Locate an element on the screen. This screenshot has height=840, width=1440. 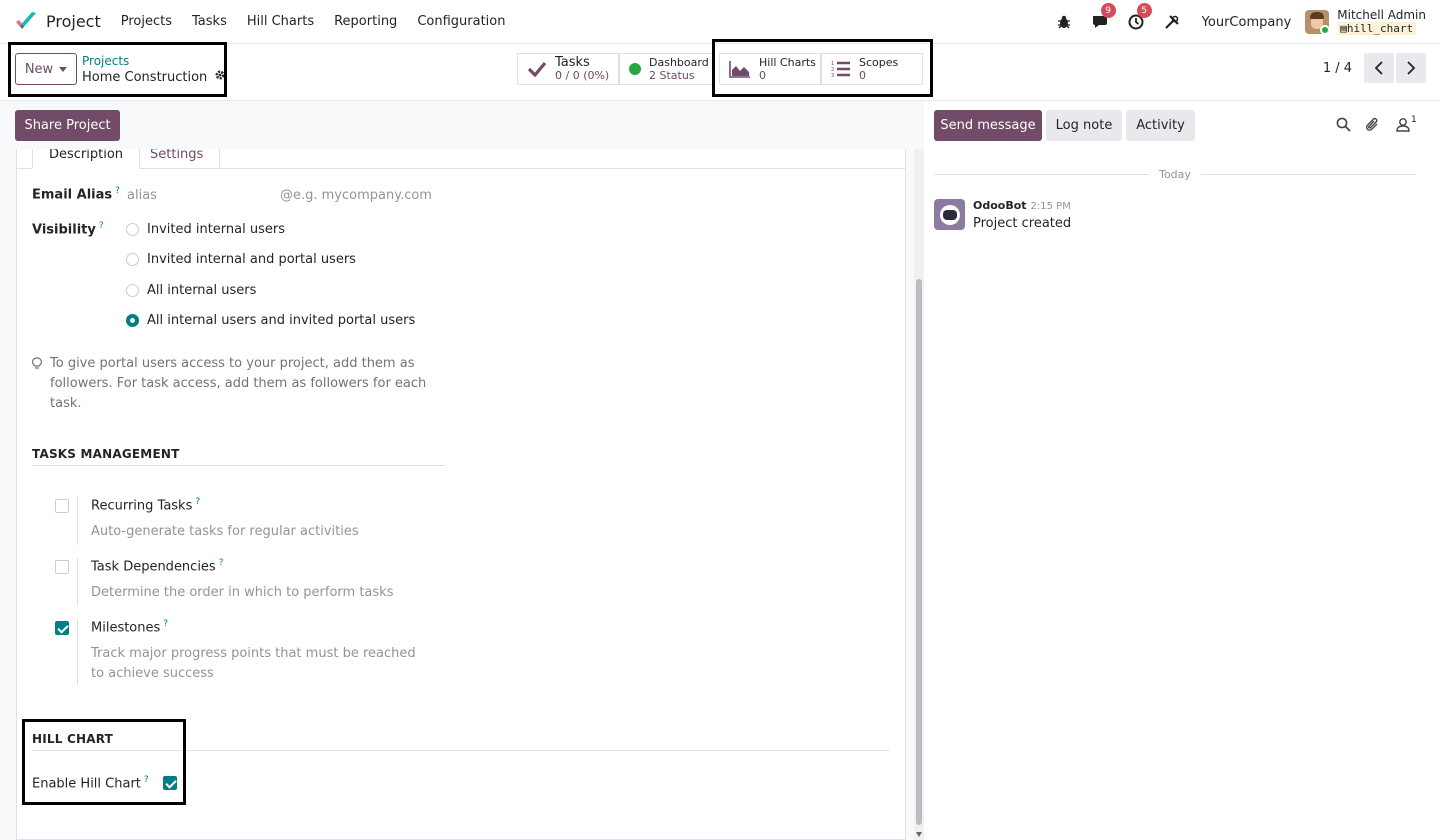
visibility-option-invited-internal-portal: Invited internal and portal users is located at coordinates (241, 259).